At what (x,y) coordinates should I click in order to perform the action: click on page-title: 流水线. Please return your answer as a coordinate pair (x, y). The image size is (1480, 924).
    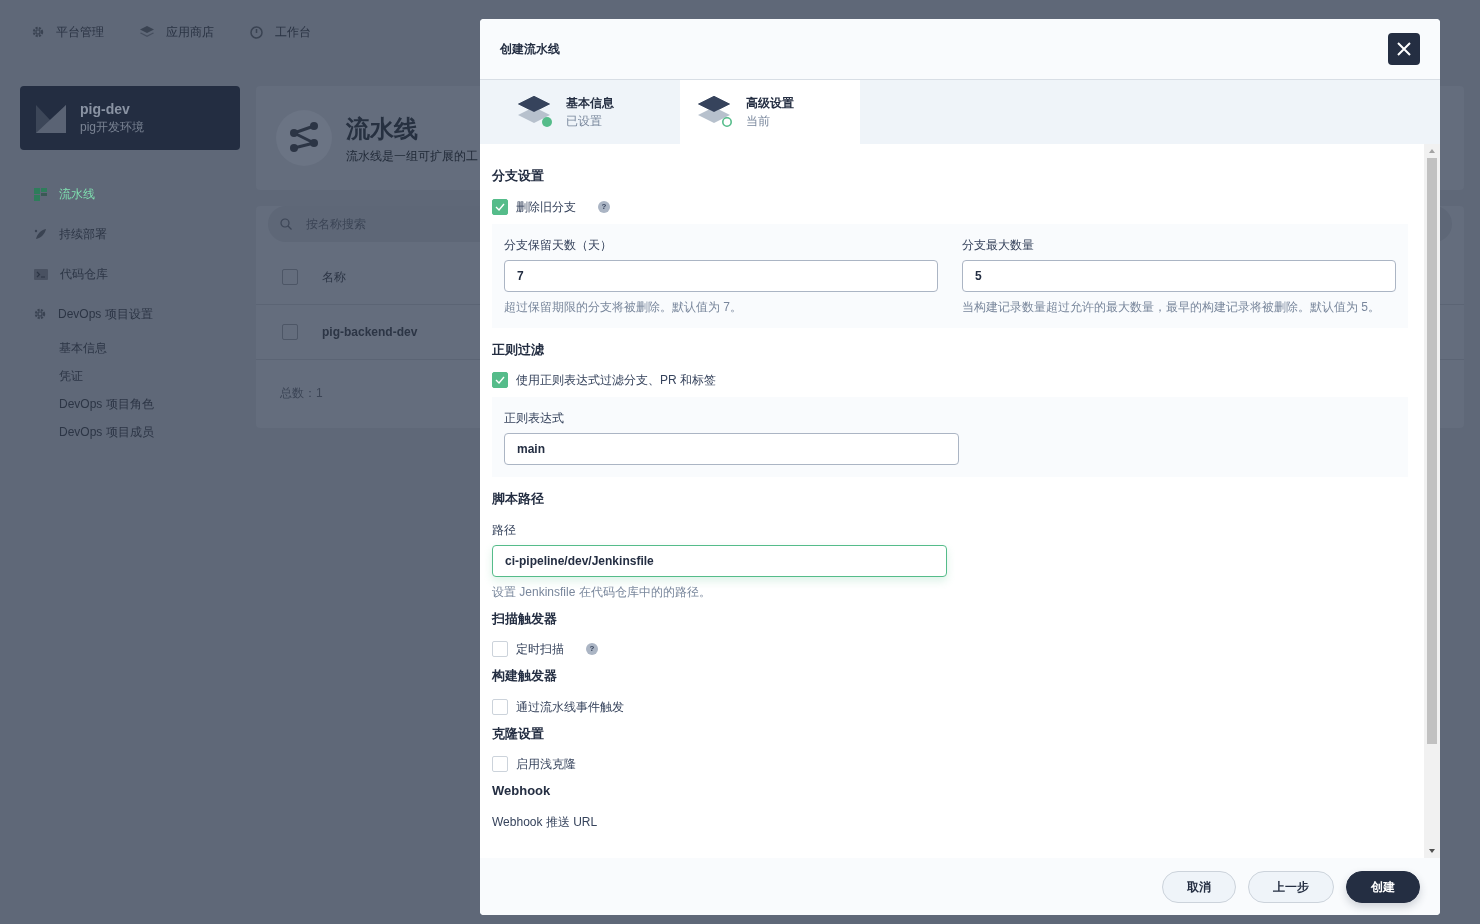
    Looking at the image, I should click on (382, 129).